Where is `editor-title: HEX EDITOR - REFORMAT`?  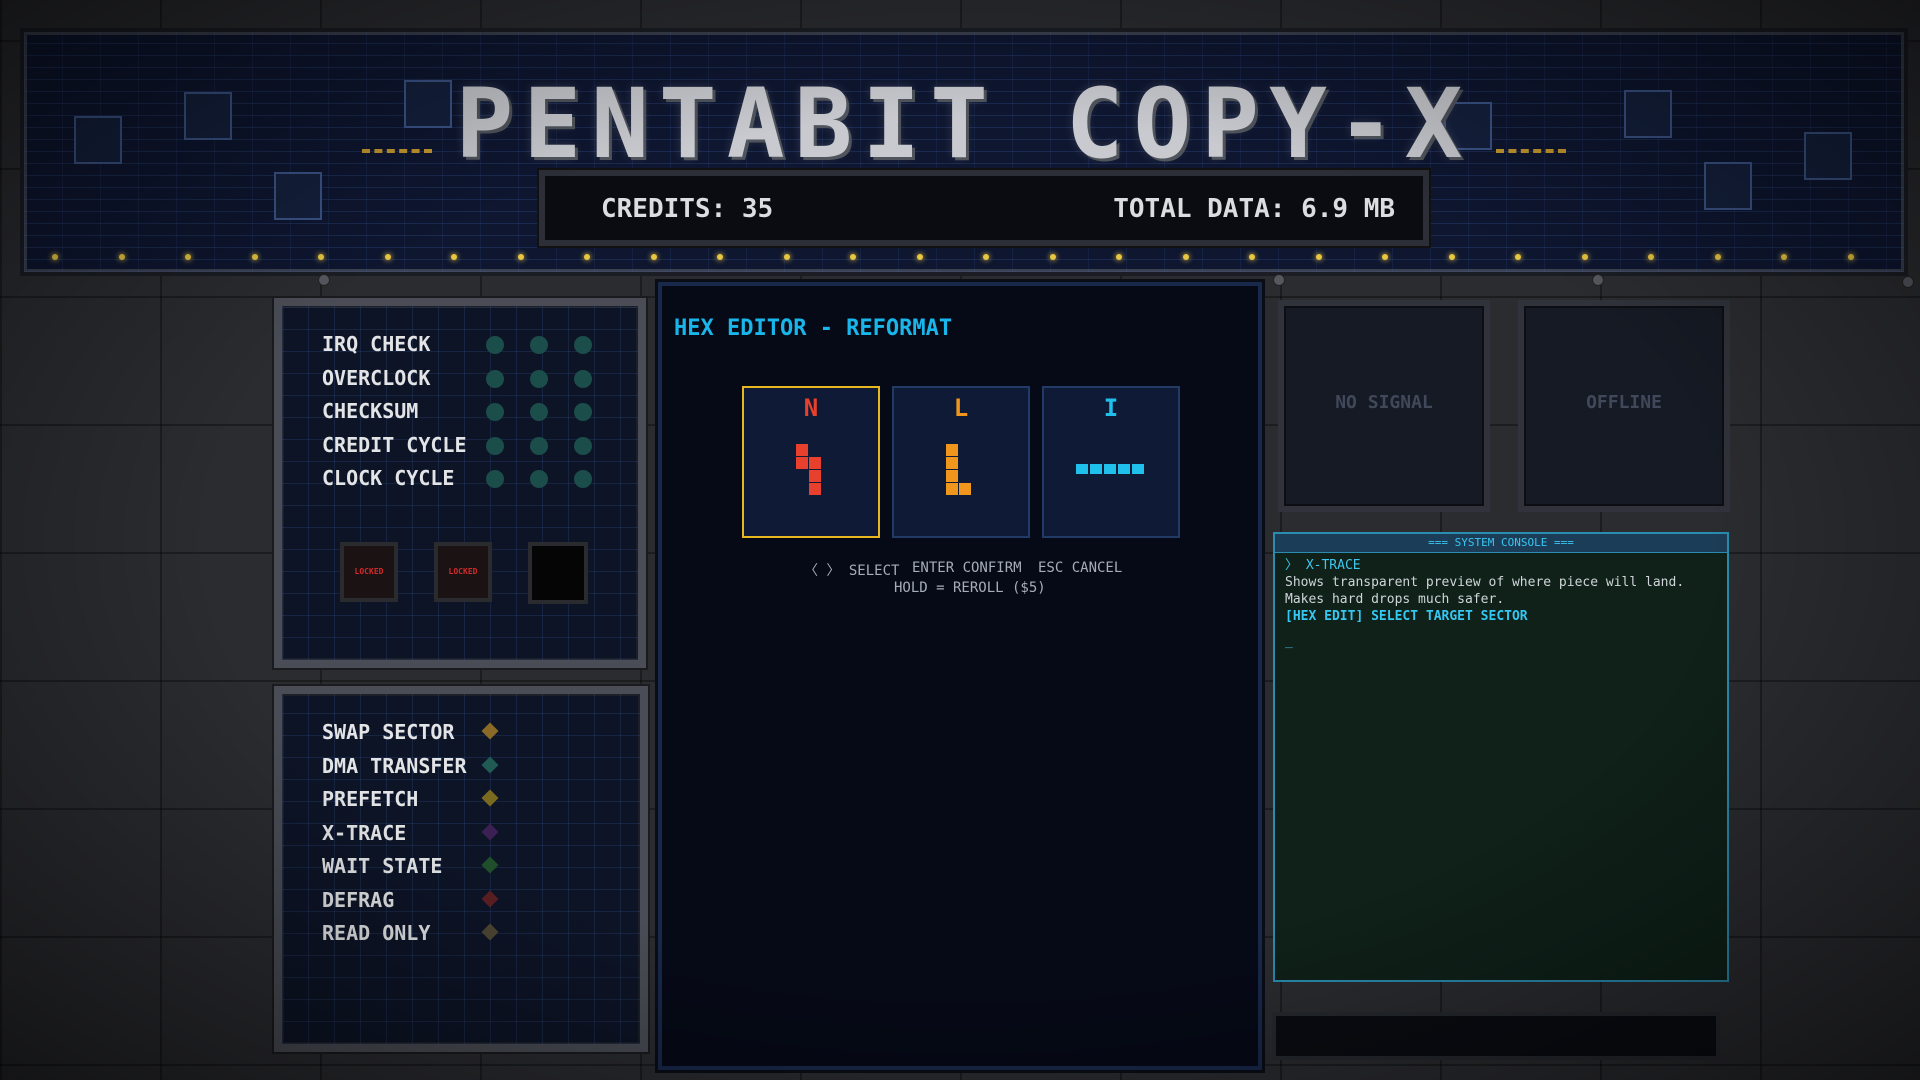 editor-title: HEX EDITOR - REFORMAT is located at coordinates (813, 328).